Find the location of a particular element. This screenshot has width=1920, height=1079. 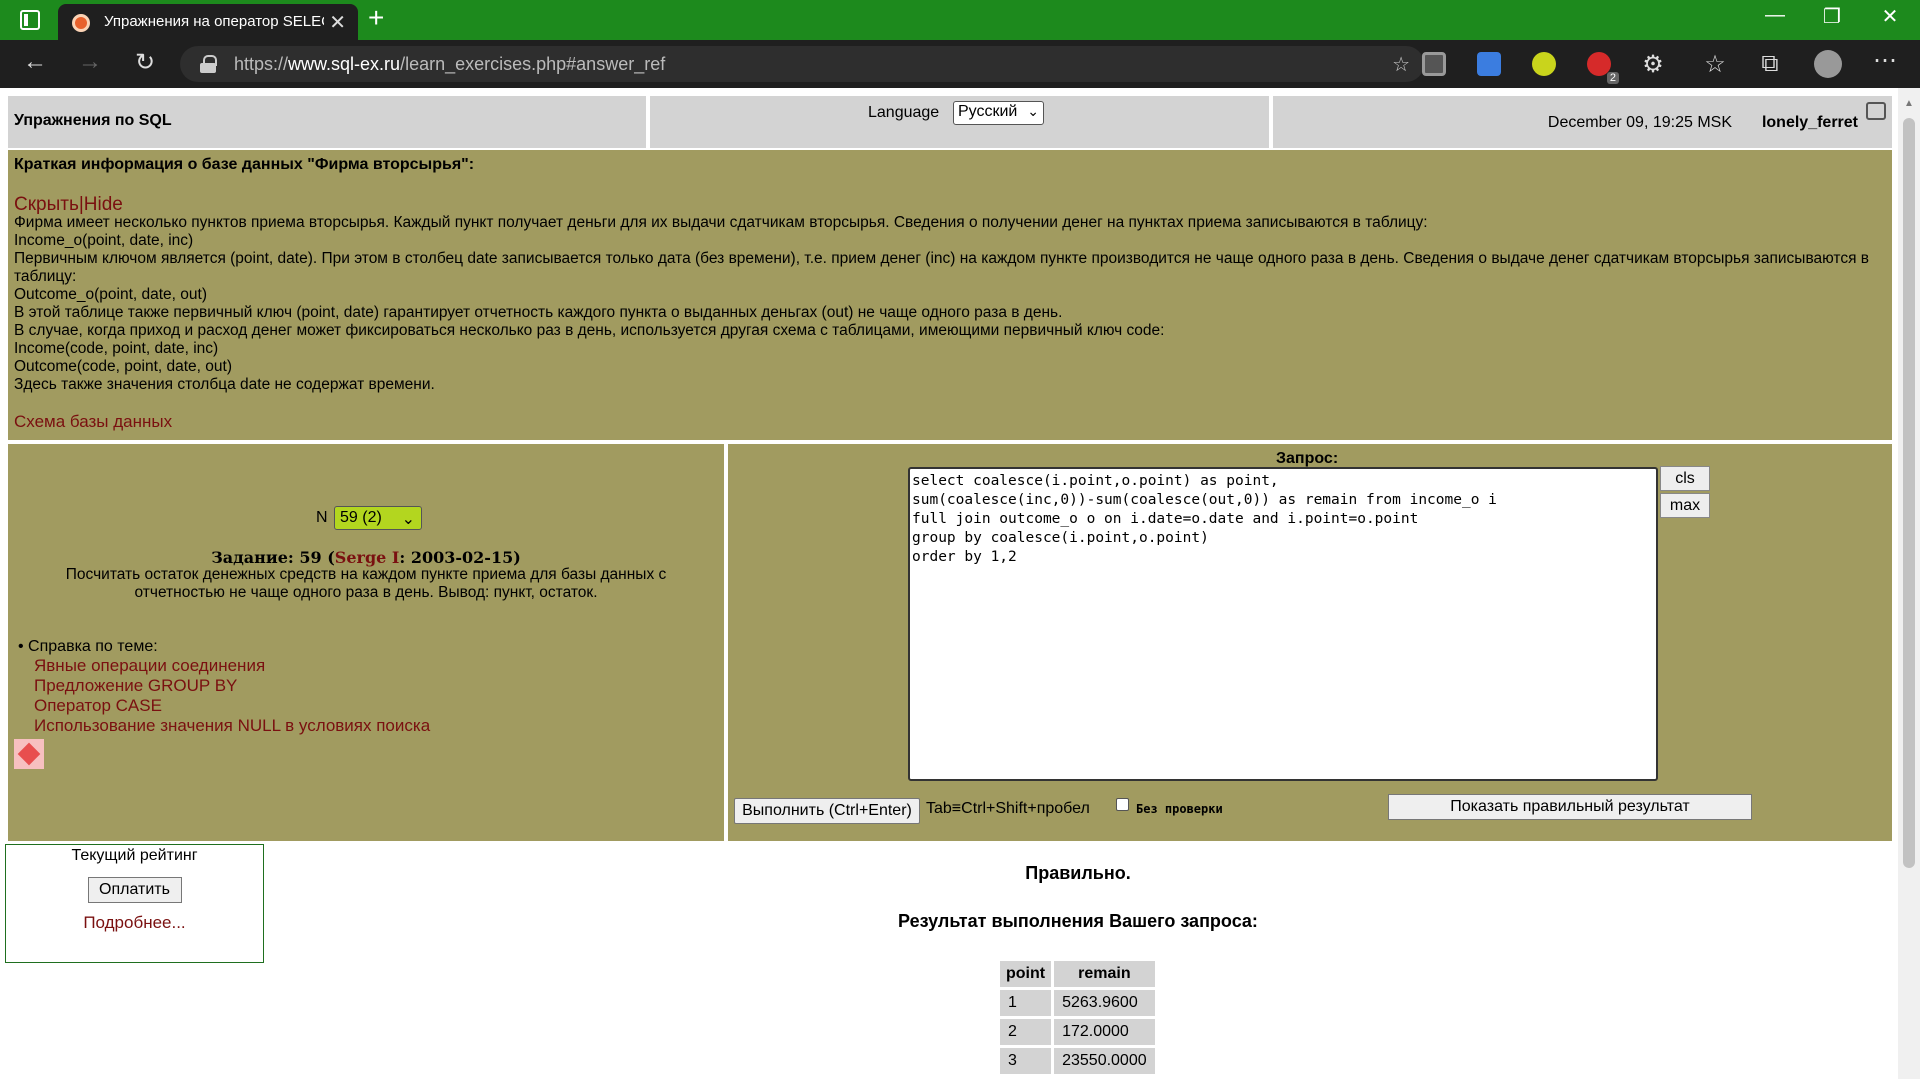

table-header-row: point remain is located at coordinates (1077, 974).